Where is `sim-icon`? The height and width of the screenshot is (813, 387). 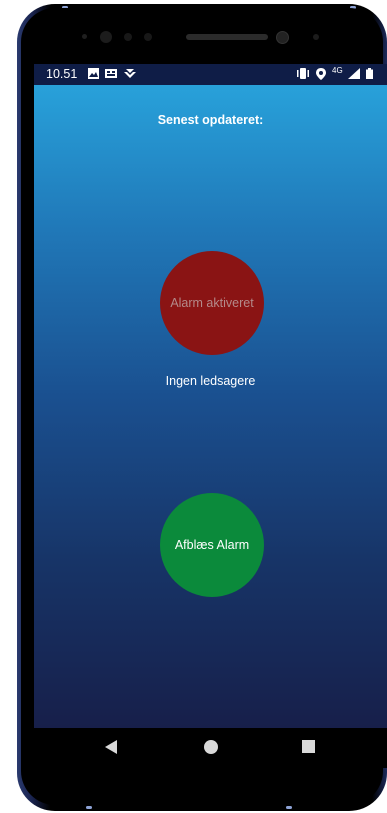 sim-icon is located at coordinates (111, 75).